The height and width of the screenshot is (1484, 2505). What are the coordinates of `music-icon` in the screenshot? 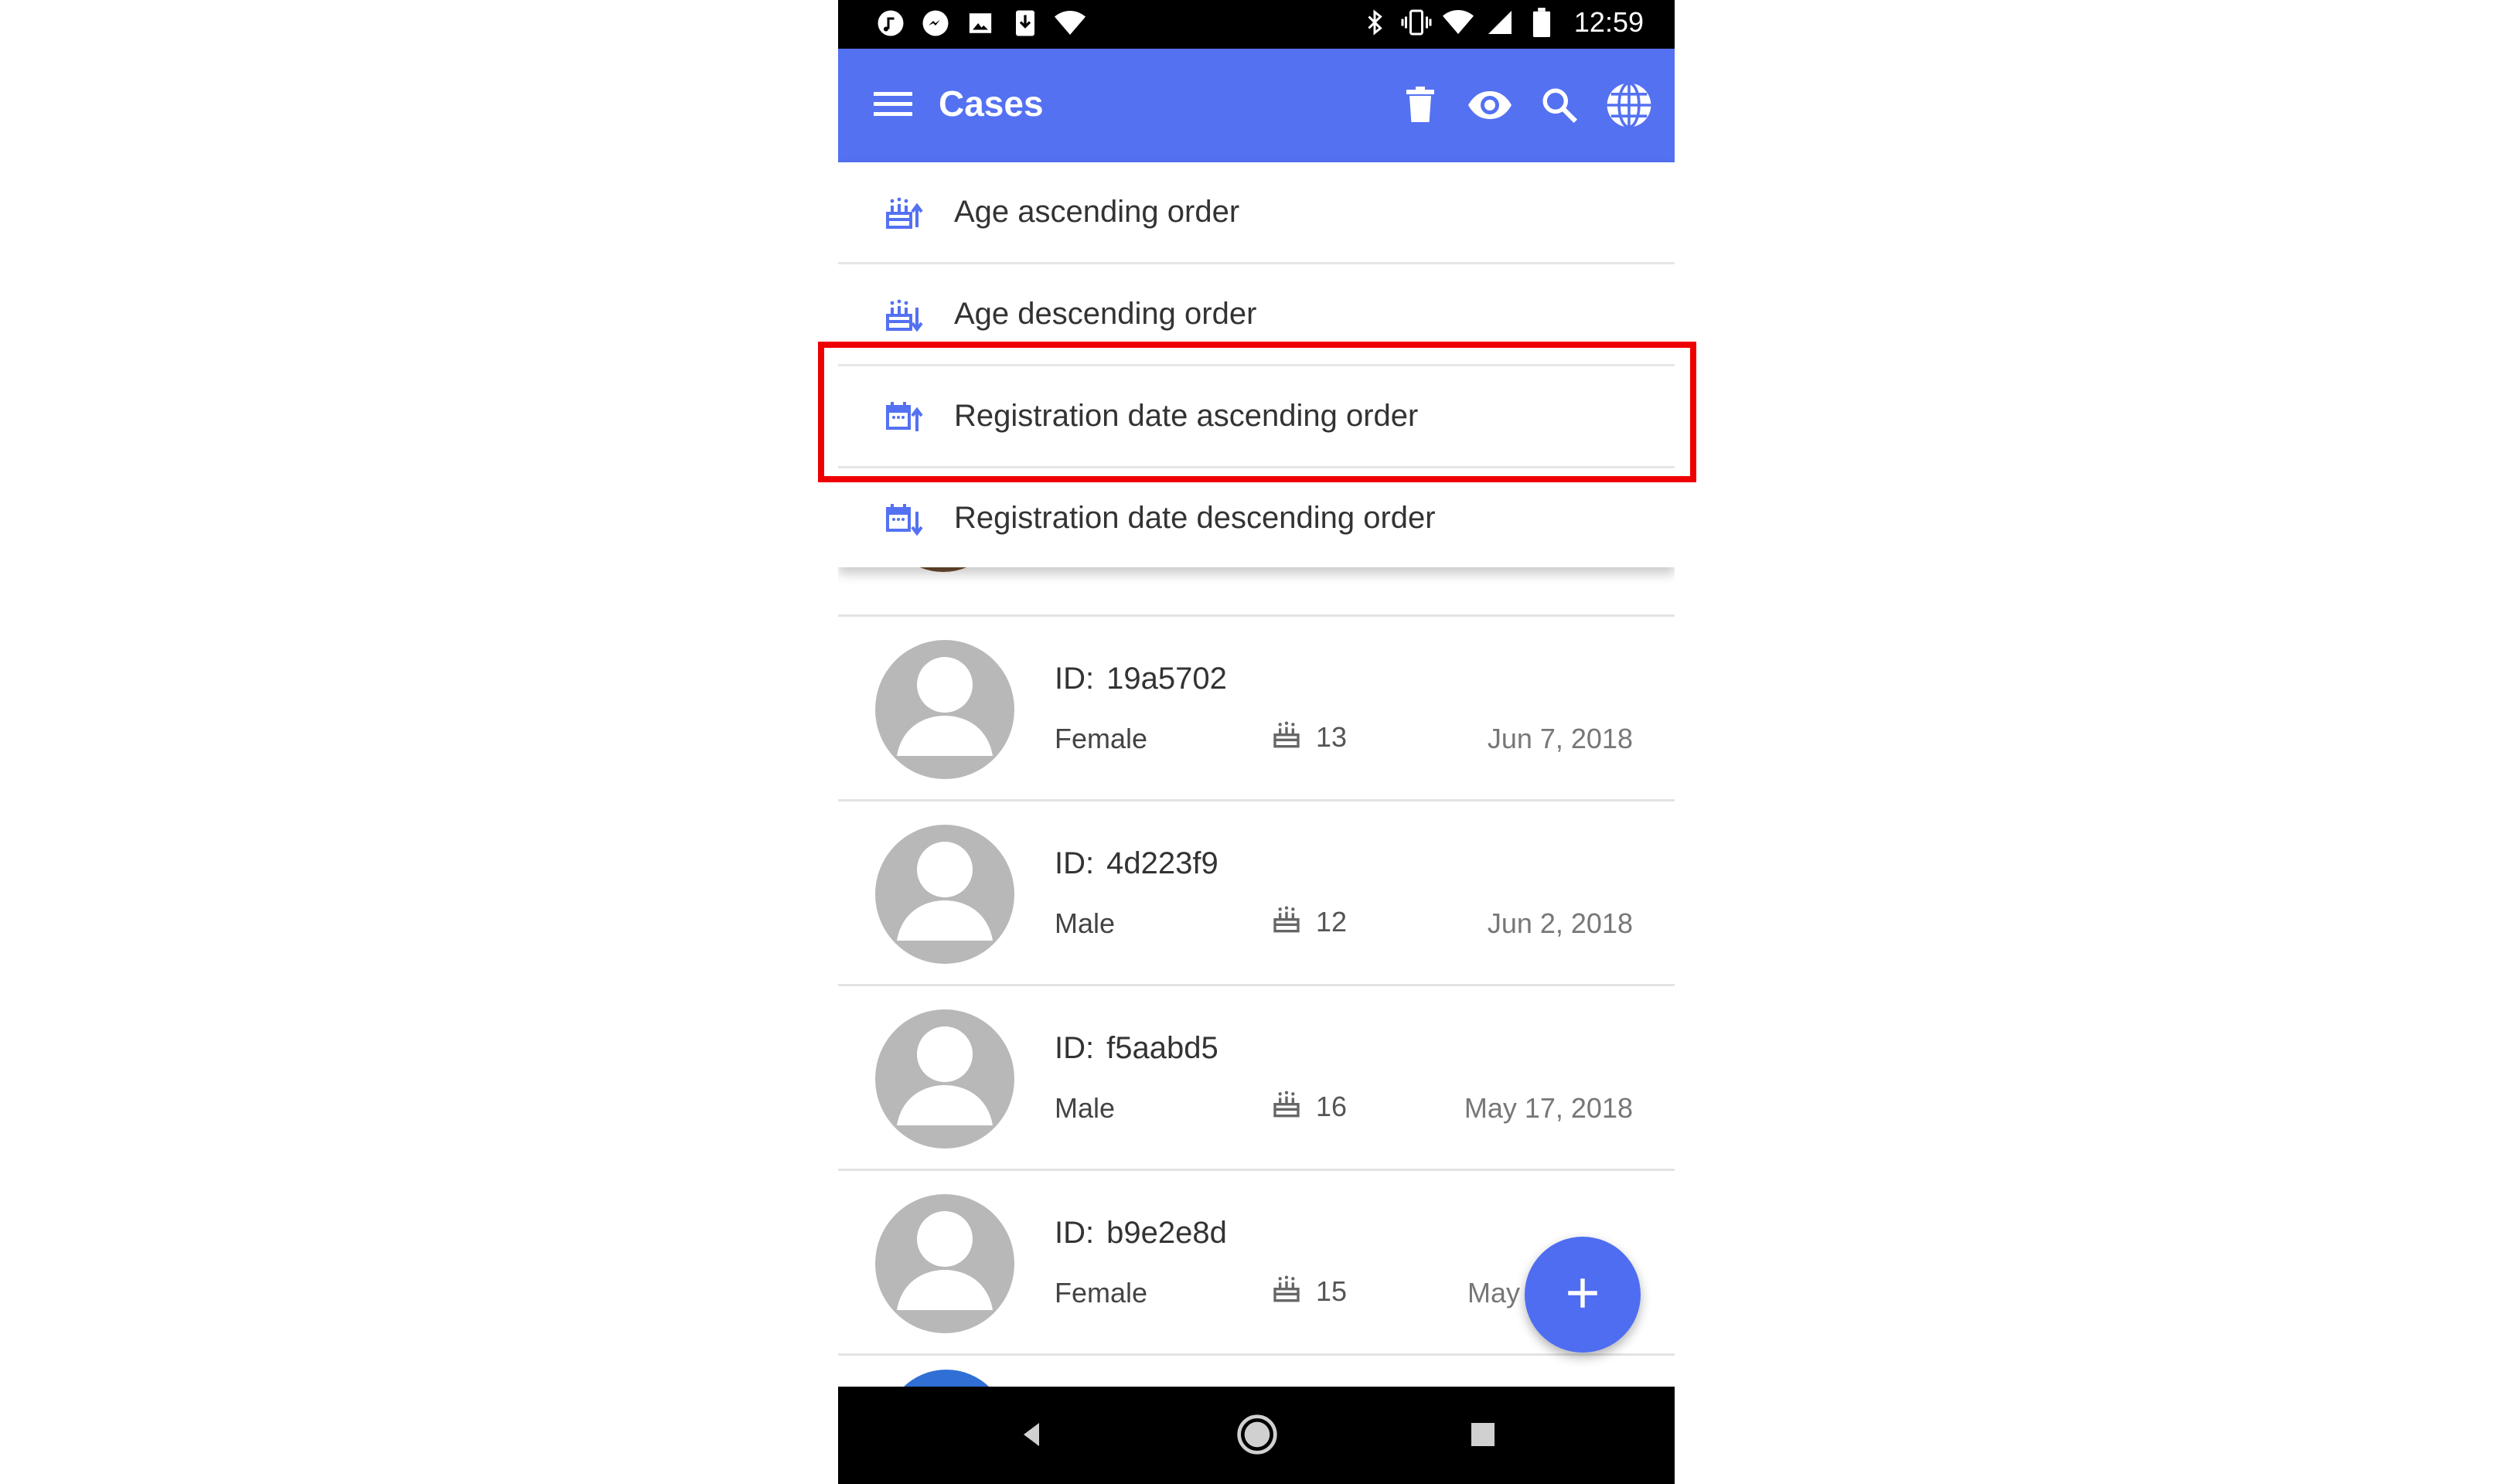 It's located at (890, 23).